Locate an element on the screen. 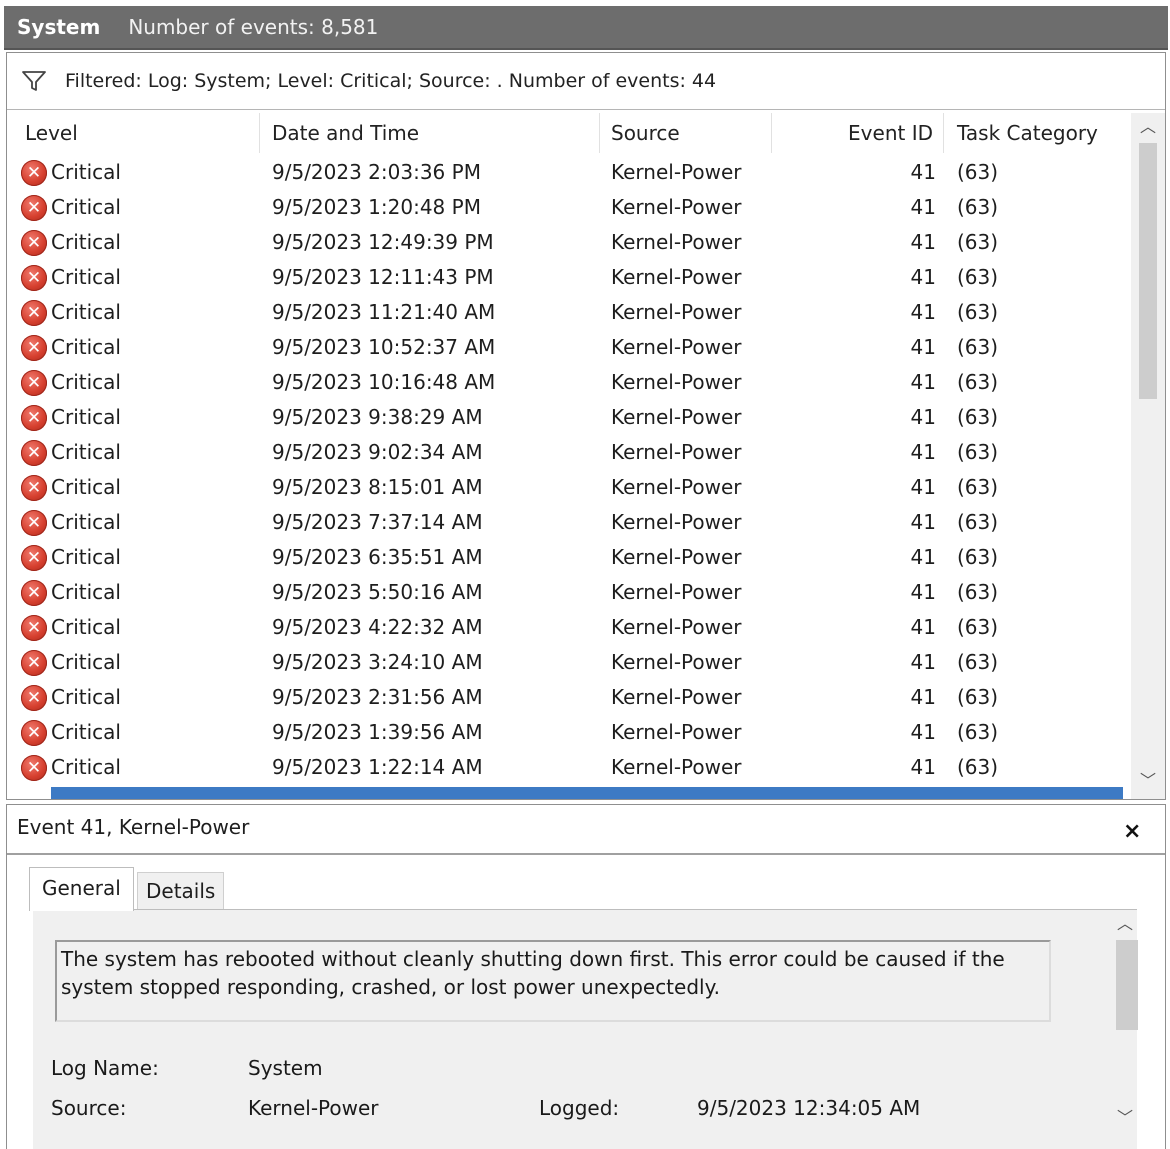 This screenshot has height=1149, width=1170. log-name-value: System is located at coordinates (285, 1068).